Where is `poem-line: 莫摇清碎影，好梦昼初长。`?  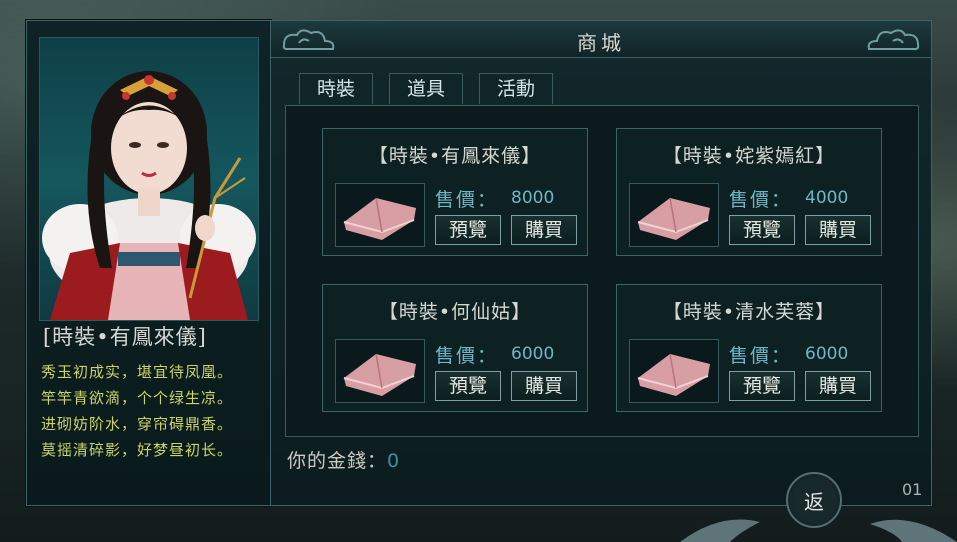
poem-line: 莫摇清碎影，好梦昼初长。 is located at coordinates (137, 450).